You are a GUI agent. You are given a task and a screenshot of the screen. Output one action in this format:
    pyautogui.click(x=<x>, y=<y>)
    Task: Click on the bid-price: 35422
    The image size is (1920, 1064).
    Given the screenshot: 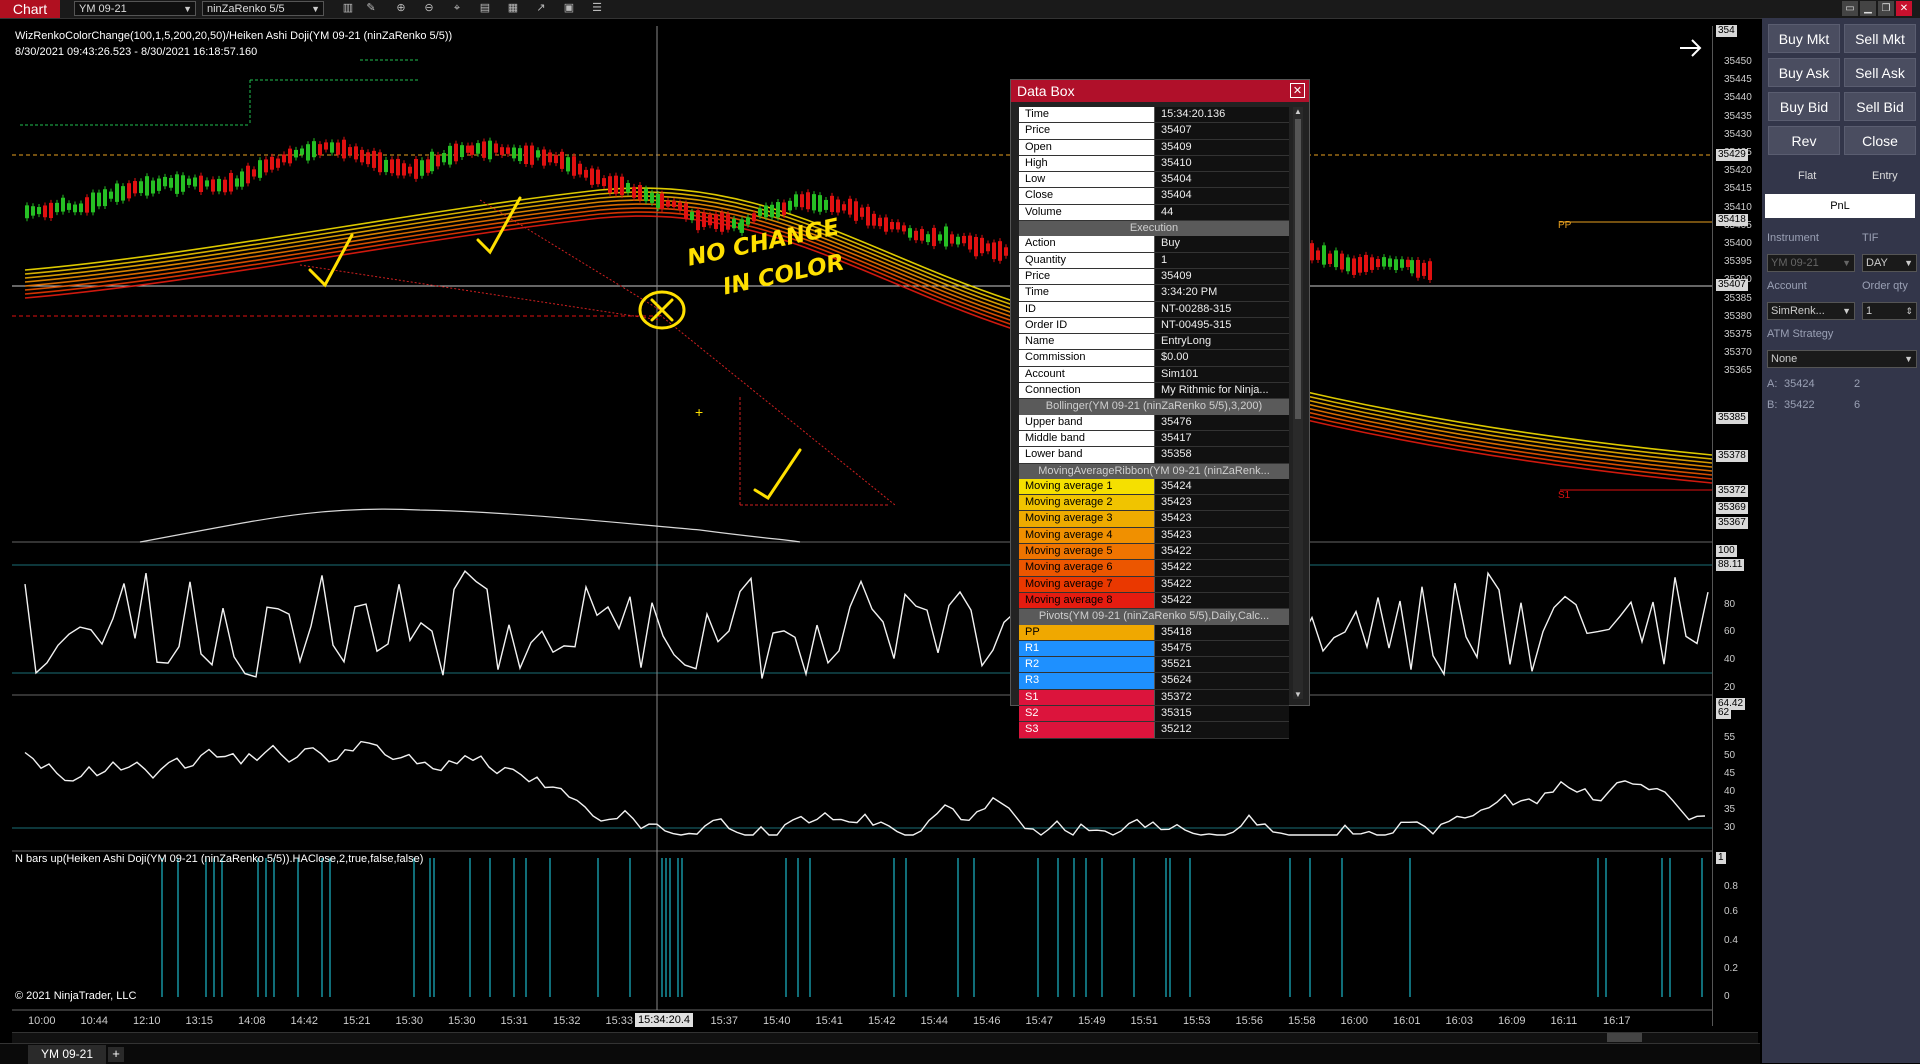 What is the action you would take?
    pyautogui.click(x=1799, y=405)
    